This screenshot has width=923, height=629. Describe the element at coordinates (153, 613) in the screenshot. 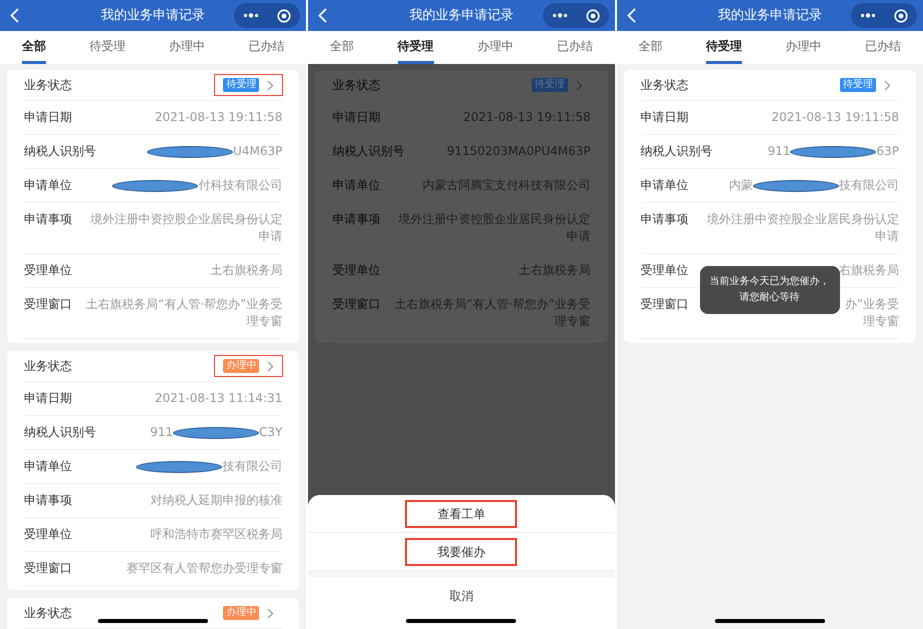

I see `record-card: 业务状态 办理中` at that location.